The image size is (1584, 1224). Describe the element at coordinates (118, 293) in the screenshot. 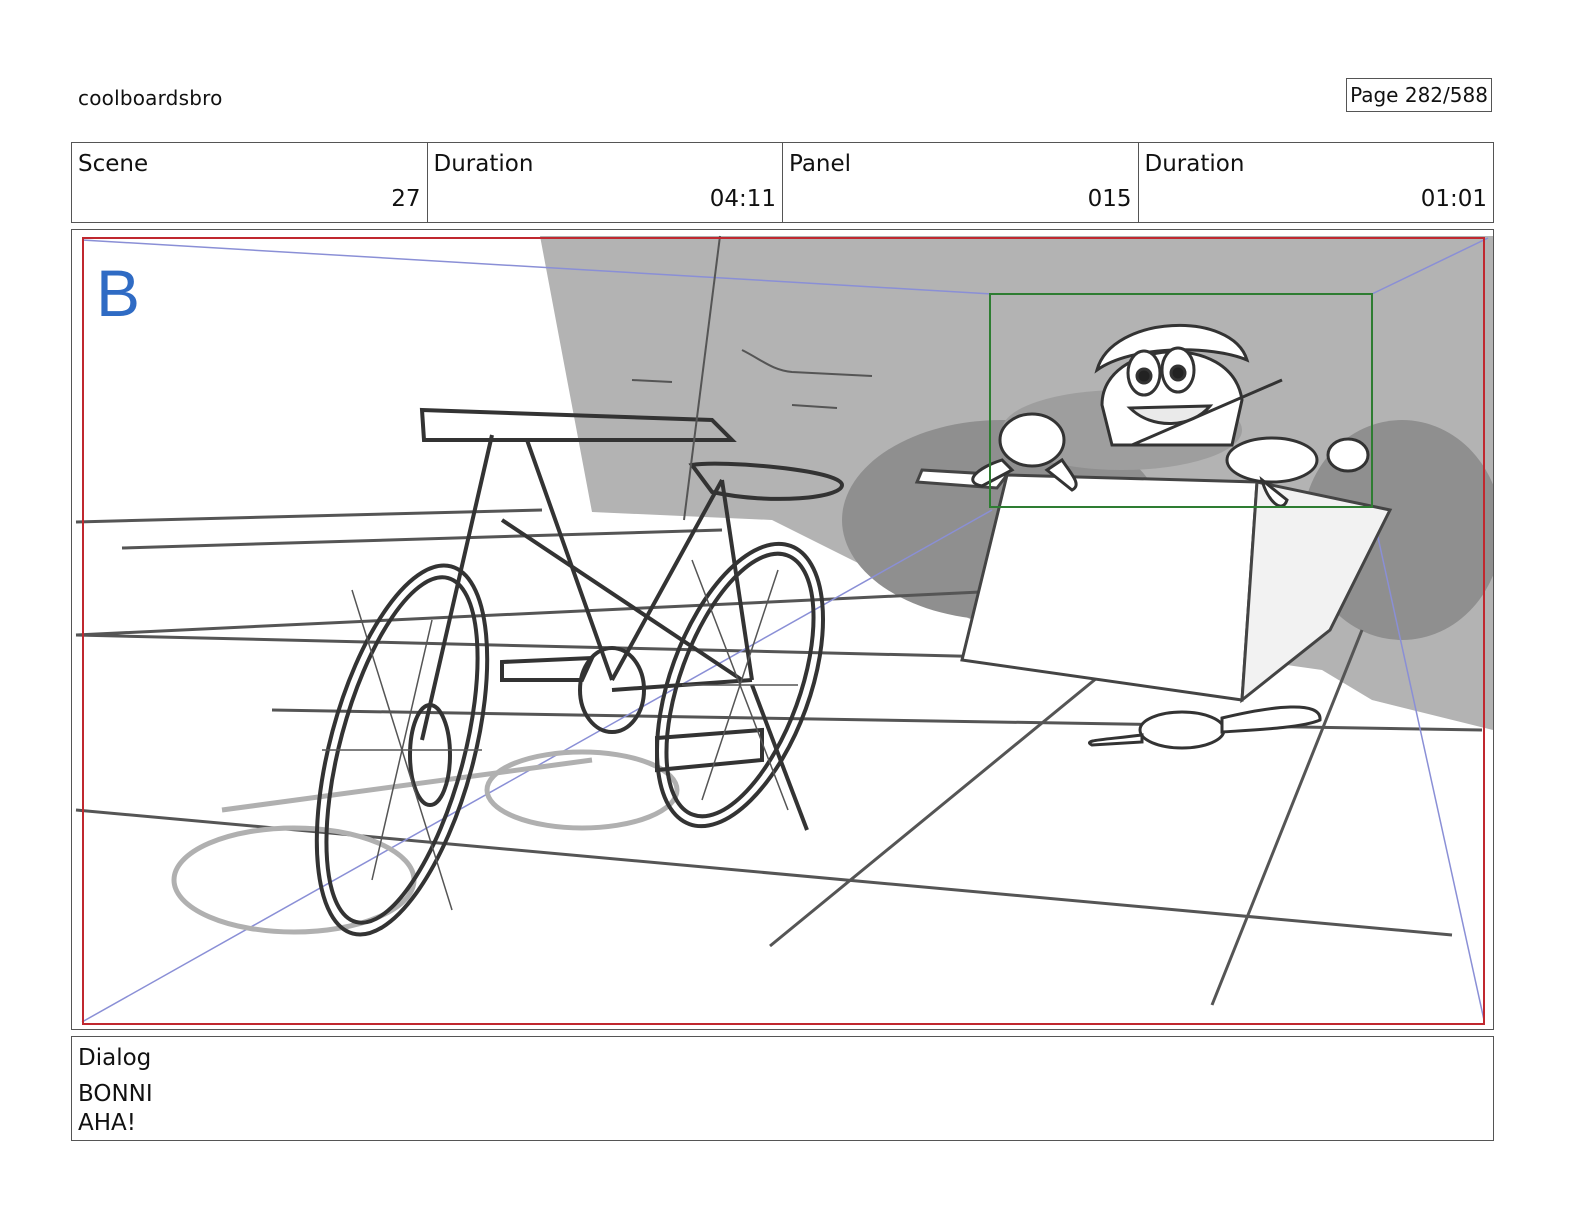

I see `panel-marker-letter: B` at that location.